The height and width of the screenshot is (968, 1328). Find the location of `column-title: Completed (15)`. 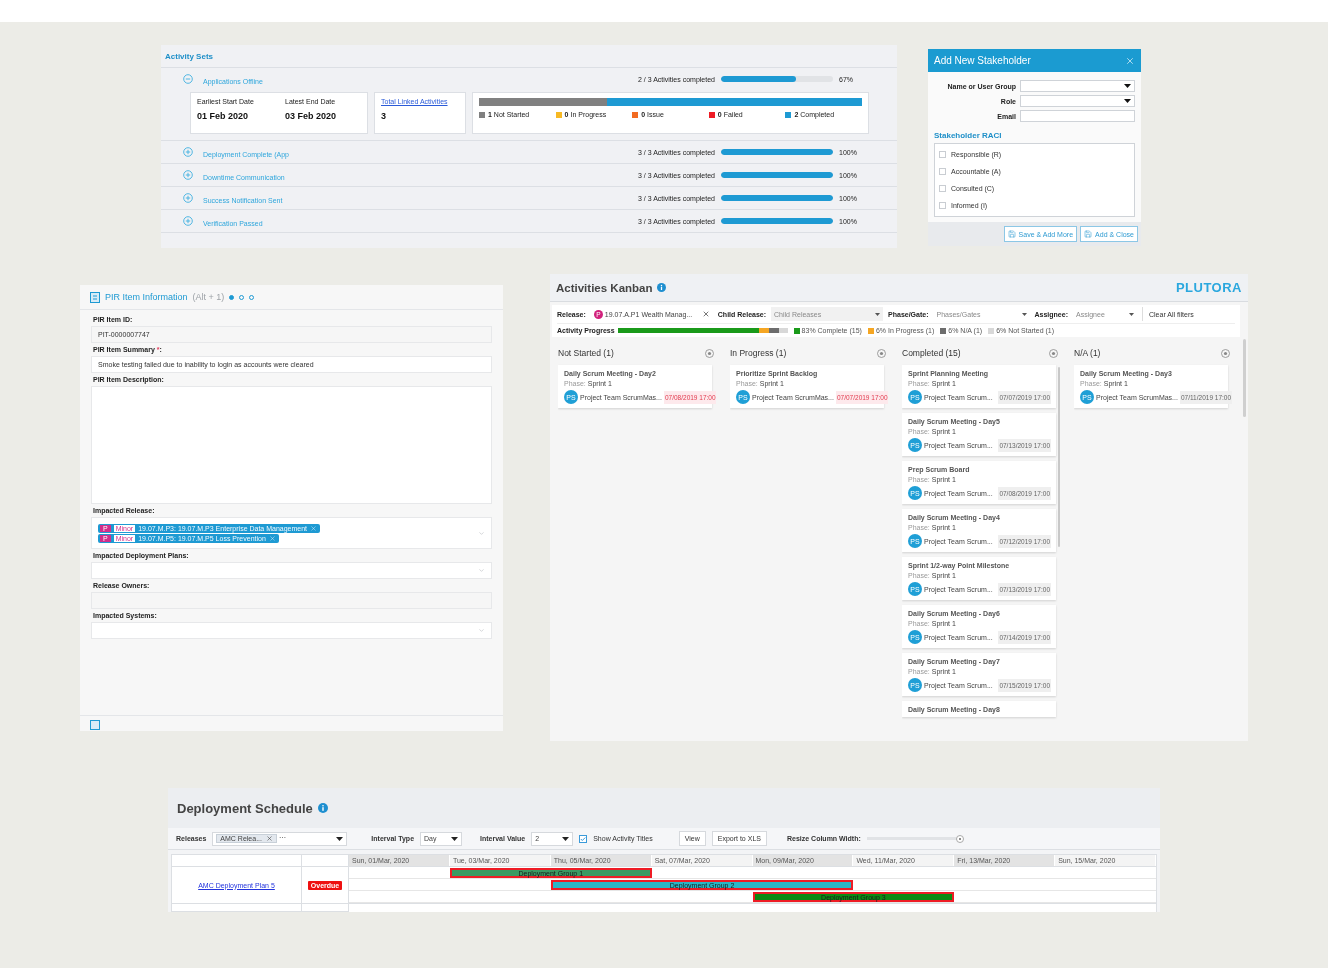

column-title: Completed (15) is located at coordinates (931, 353).